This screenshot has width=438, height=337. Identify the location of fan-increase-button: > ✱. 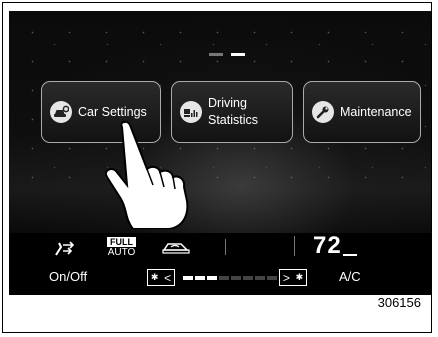
(293, 277).